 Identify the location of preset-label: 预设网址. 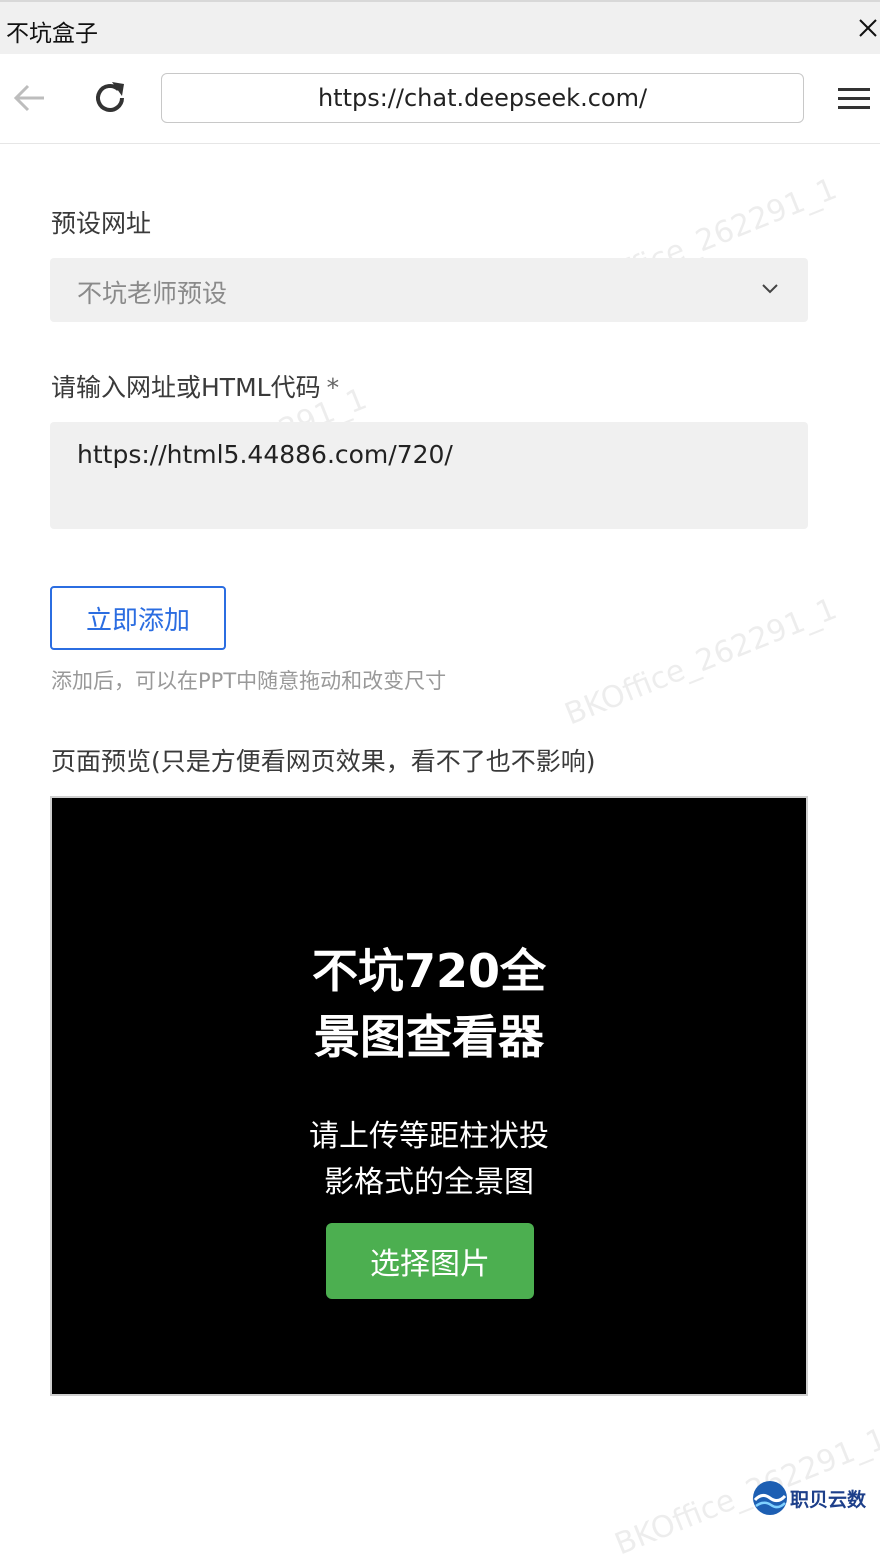
(101, 223).